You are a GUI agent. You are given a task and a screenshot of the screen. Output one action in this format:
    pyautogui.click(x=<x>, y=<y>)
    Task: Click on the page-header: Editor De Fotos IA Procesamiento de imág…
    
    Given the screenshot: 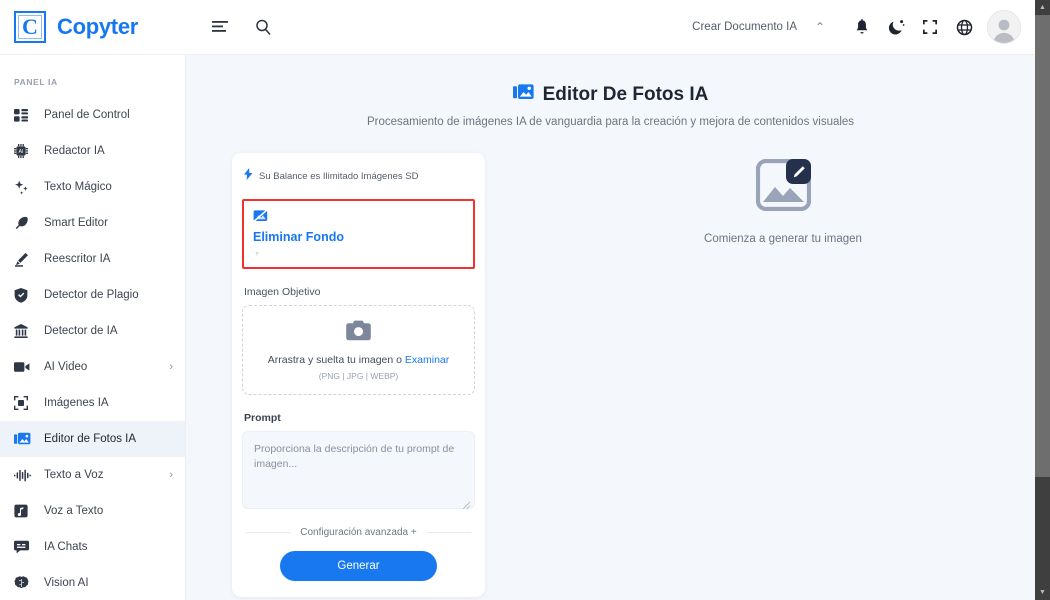 What is the action you would take?
    pyautogui.click(x=610, y=91)
    